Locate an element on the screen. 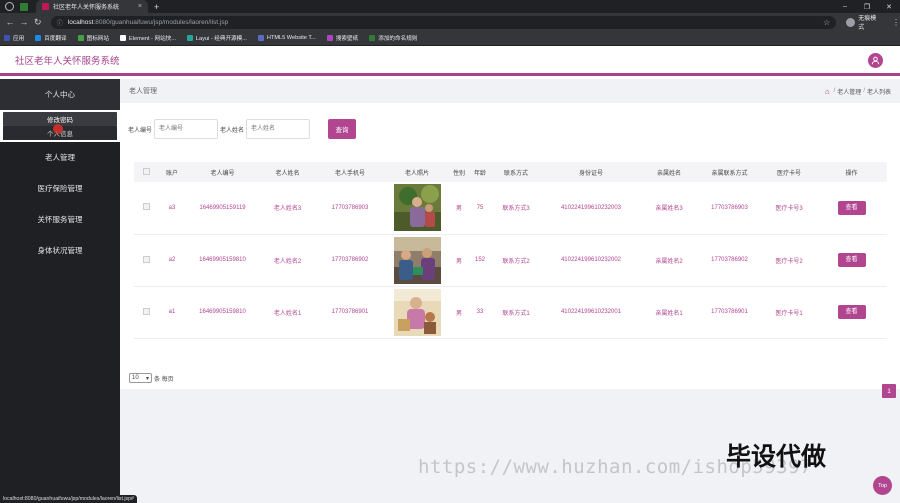 This screenshot has width=900, height=503. profile-chip: 无痕模式 ⋮ is located at coordinates (873, 22).